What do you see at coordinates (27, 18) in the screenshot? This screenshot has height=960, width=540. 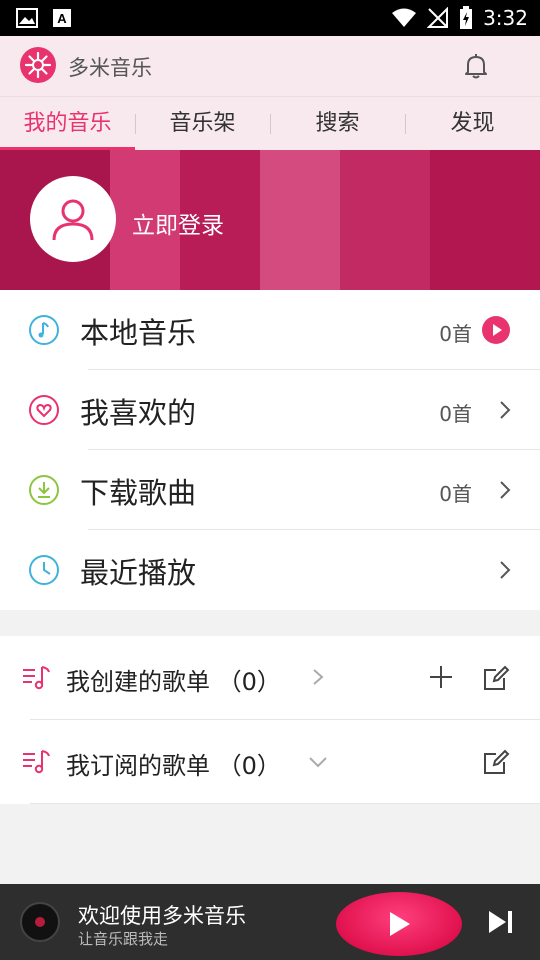 I see `image-notification-icon` at bounding box center [27, 18].